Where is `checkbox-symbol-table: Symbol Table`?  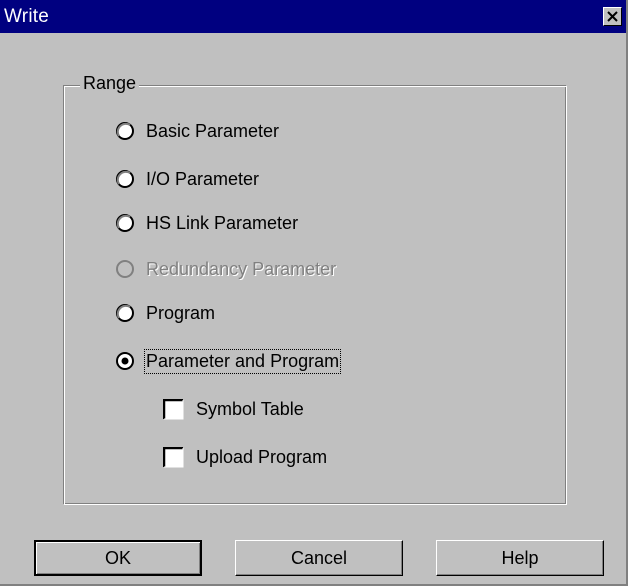 checkbox-symbol-table: Symbol Table is located at coordinates (233, 409).